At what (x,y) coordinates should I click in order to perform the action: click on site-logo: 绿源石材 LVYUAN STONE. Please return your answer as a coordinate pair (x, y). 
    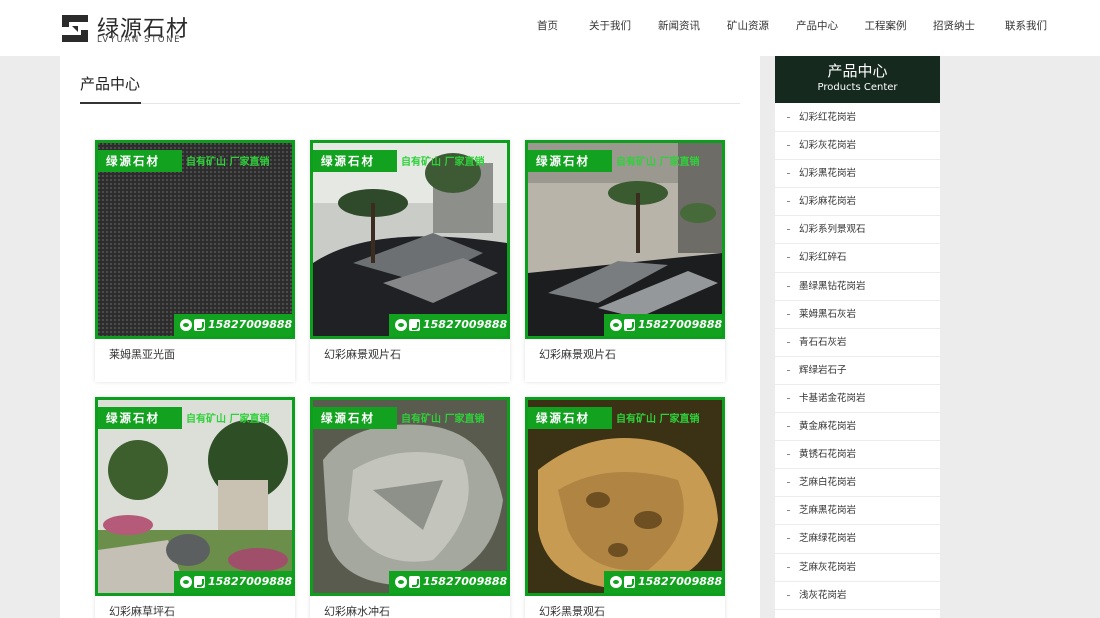
    Looking at the image, I should click on (130, 30).